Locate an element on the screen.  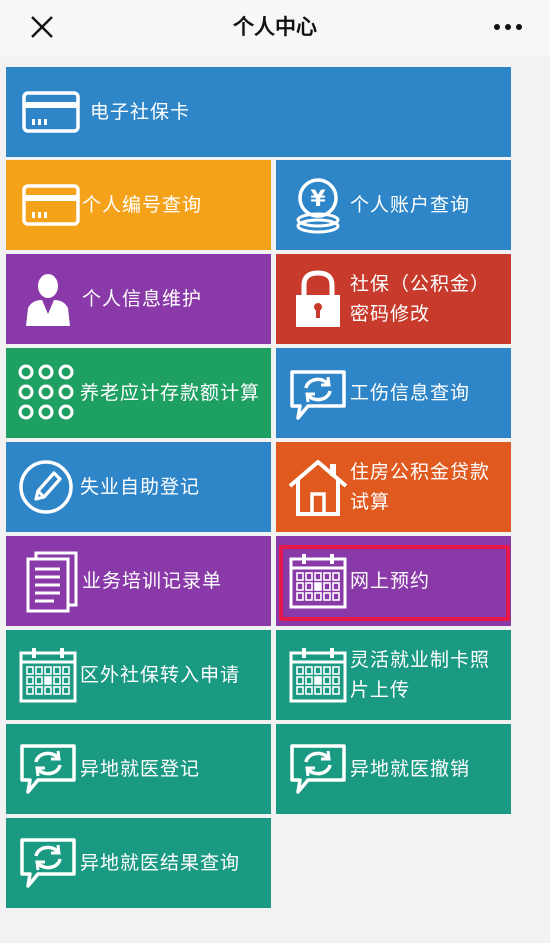
tile-15: 异地就医撤销 is located at coordinates (393, 769).